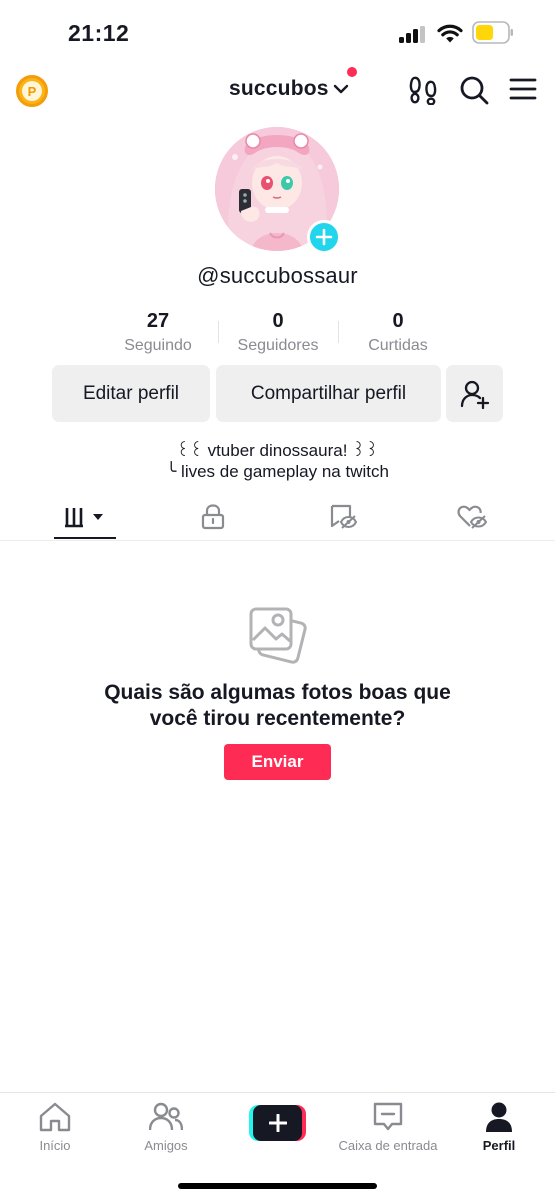 The height and width of the screenshot is (1200, 555). I want to click on nav-inbox: Caixa de entrada, so click(388, 1127).